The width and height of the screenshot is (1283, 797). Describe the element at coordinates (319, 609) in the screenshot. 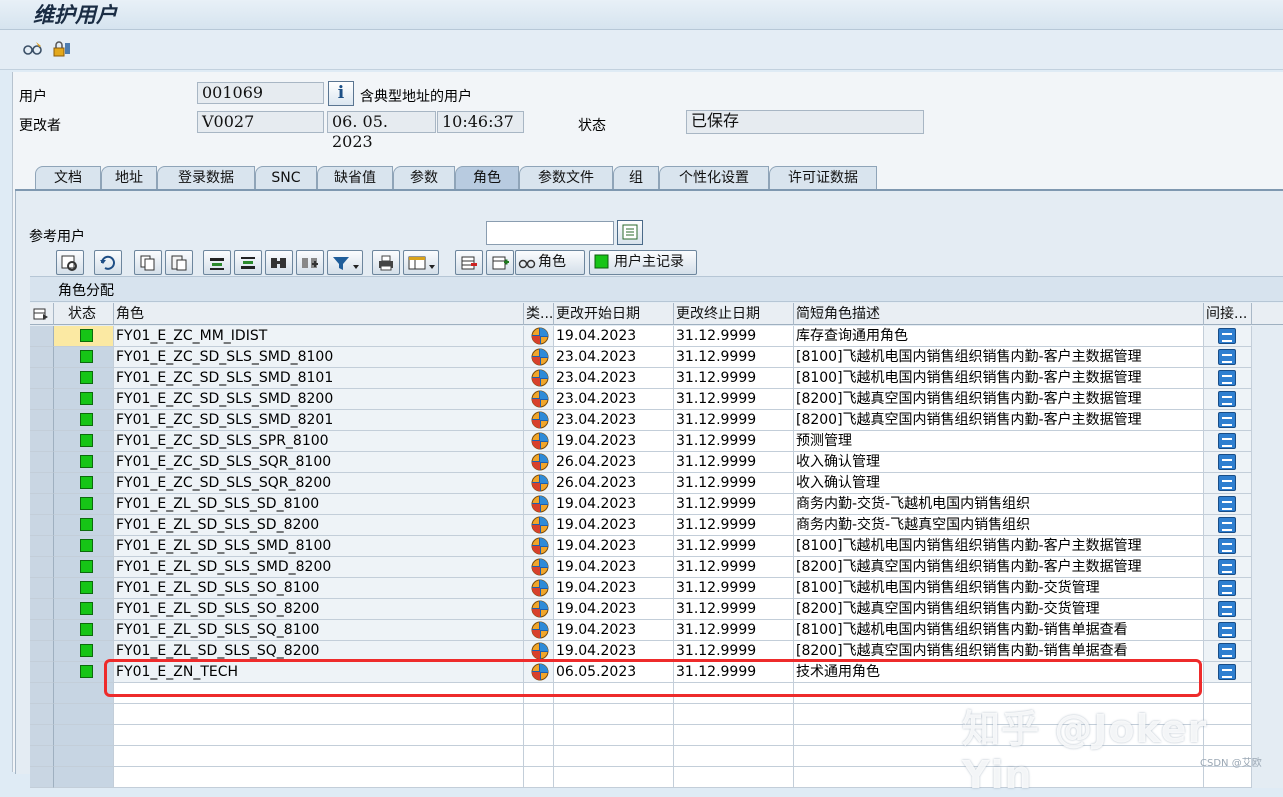

I see `role-cell: FY01_E_ZL_SD_SLS_SO_8200` at that location.